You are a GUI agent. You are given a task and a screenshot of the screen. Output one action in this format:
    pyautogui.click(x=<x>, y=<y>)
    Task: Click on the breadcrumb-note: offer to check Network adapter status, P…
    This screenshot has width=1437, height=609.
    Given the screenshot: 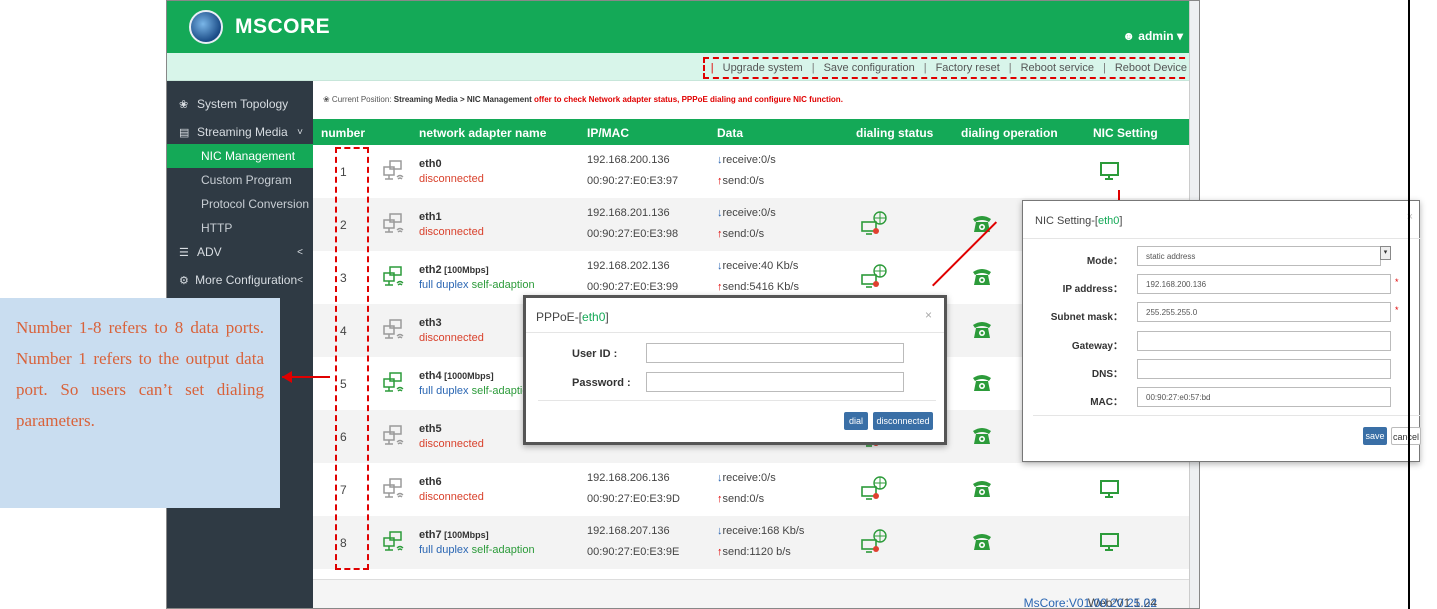 What is the action you would take?
    pyautogui.click(x=687, y=99)
    